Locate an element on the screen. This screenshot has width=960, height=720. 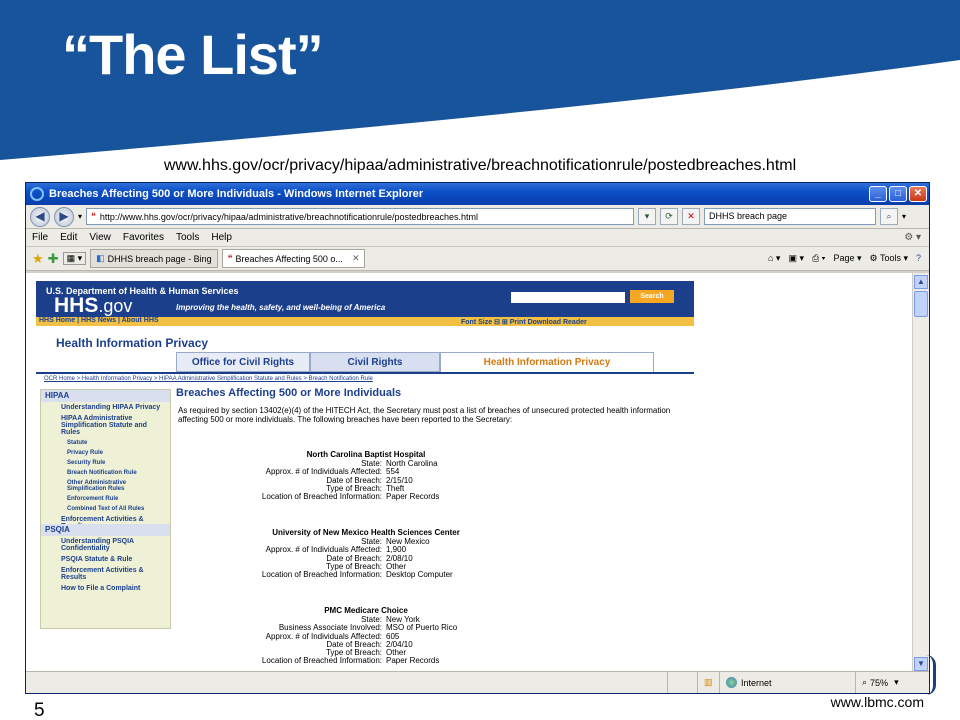
hhs-nav-links: HHS Home | HHS News | About HHS is located at coordinates (99, 320).